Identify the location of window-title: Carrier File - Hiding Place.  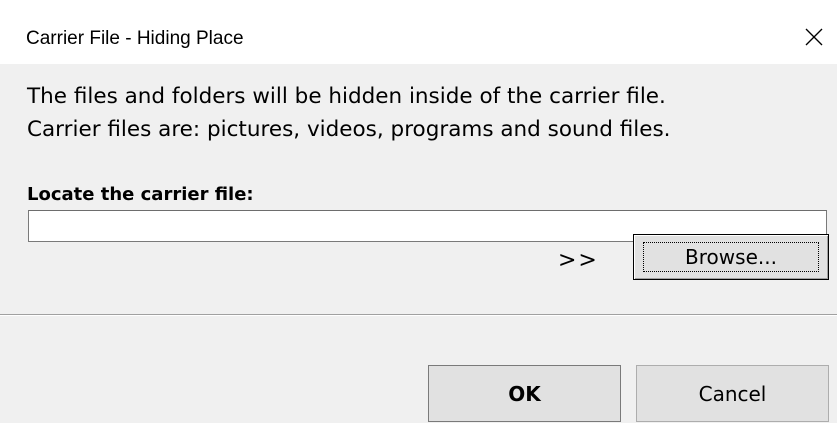
(135, 38).